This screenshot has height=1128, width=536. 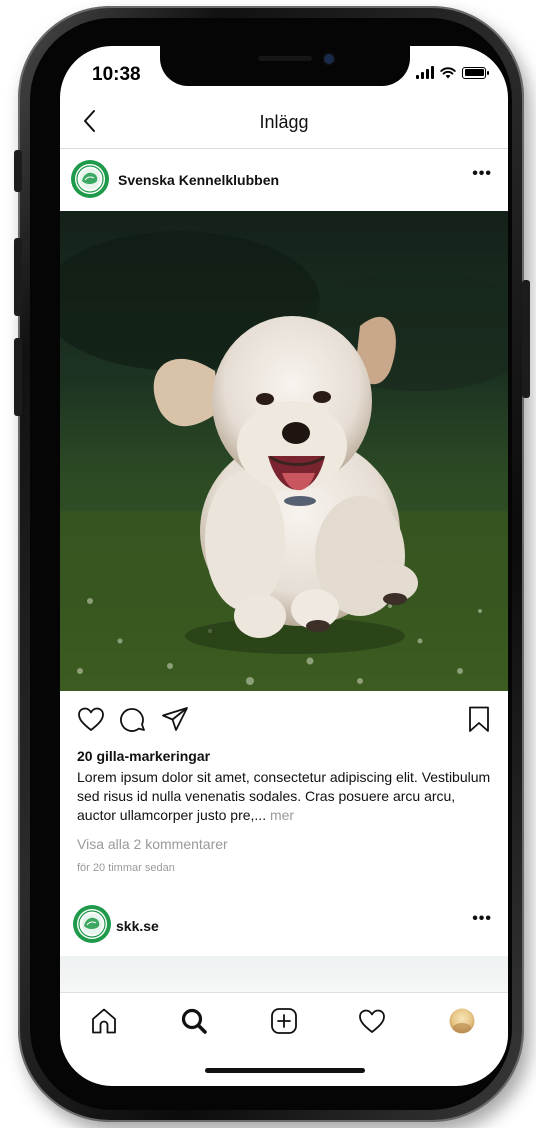 I want to click on add-post-icon, so click(x=284, y=1021).